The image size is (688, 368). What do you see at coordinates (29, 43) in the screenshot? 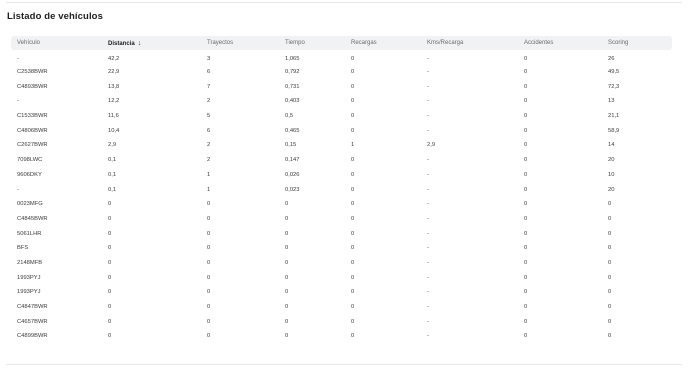
I see `column-header-label: Vehículo` at bounding box center [29, 43].